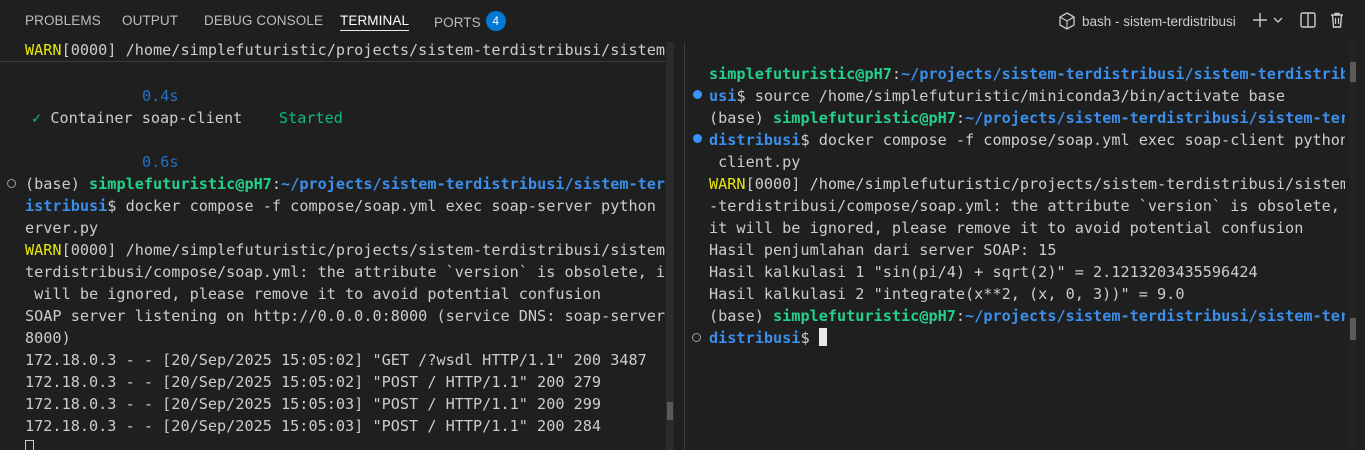 The height and width of the screenshot is (450, 1365). I want to click on split-terminal-icon, so click(1308, 21).